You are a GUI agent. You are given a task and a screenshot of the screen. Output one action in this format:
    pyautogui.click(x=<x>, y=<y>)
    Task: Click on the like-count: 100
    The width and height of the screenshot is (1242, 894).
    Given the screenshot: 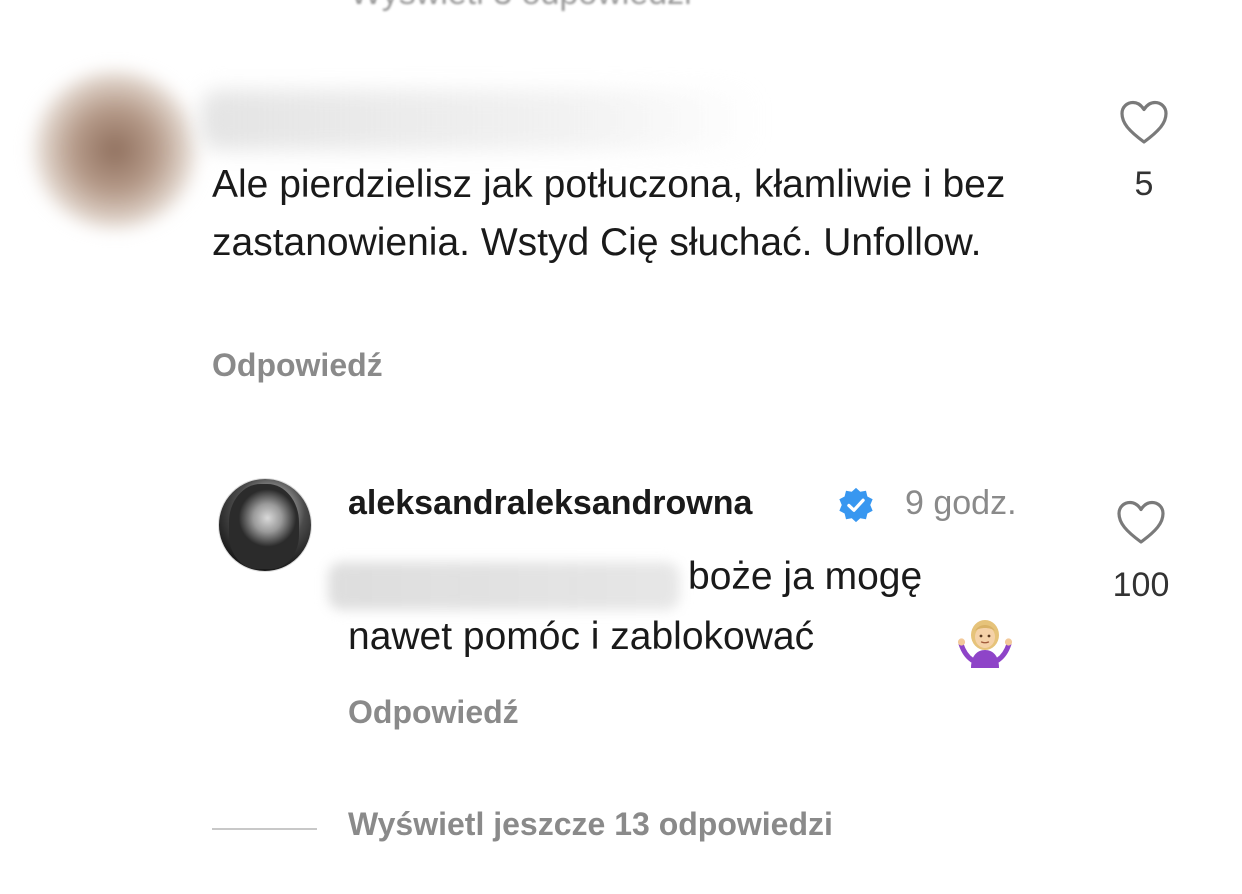 What is the action you would take?
    pyautogui.click(x=1141, y=585)
    